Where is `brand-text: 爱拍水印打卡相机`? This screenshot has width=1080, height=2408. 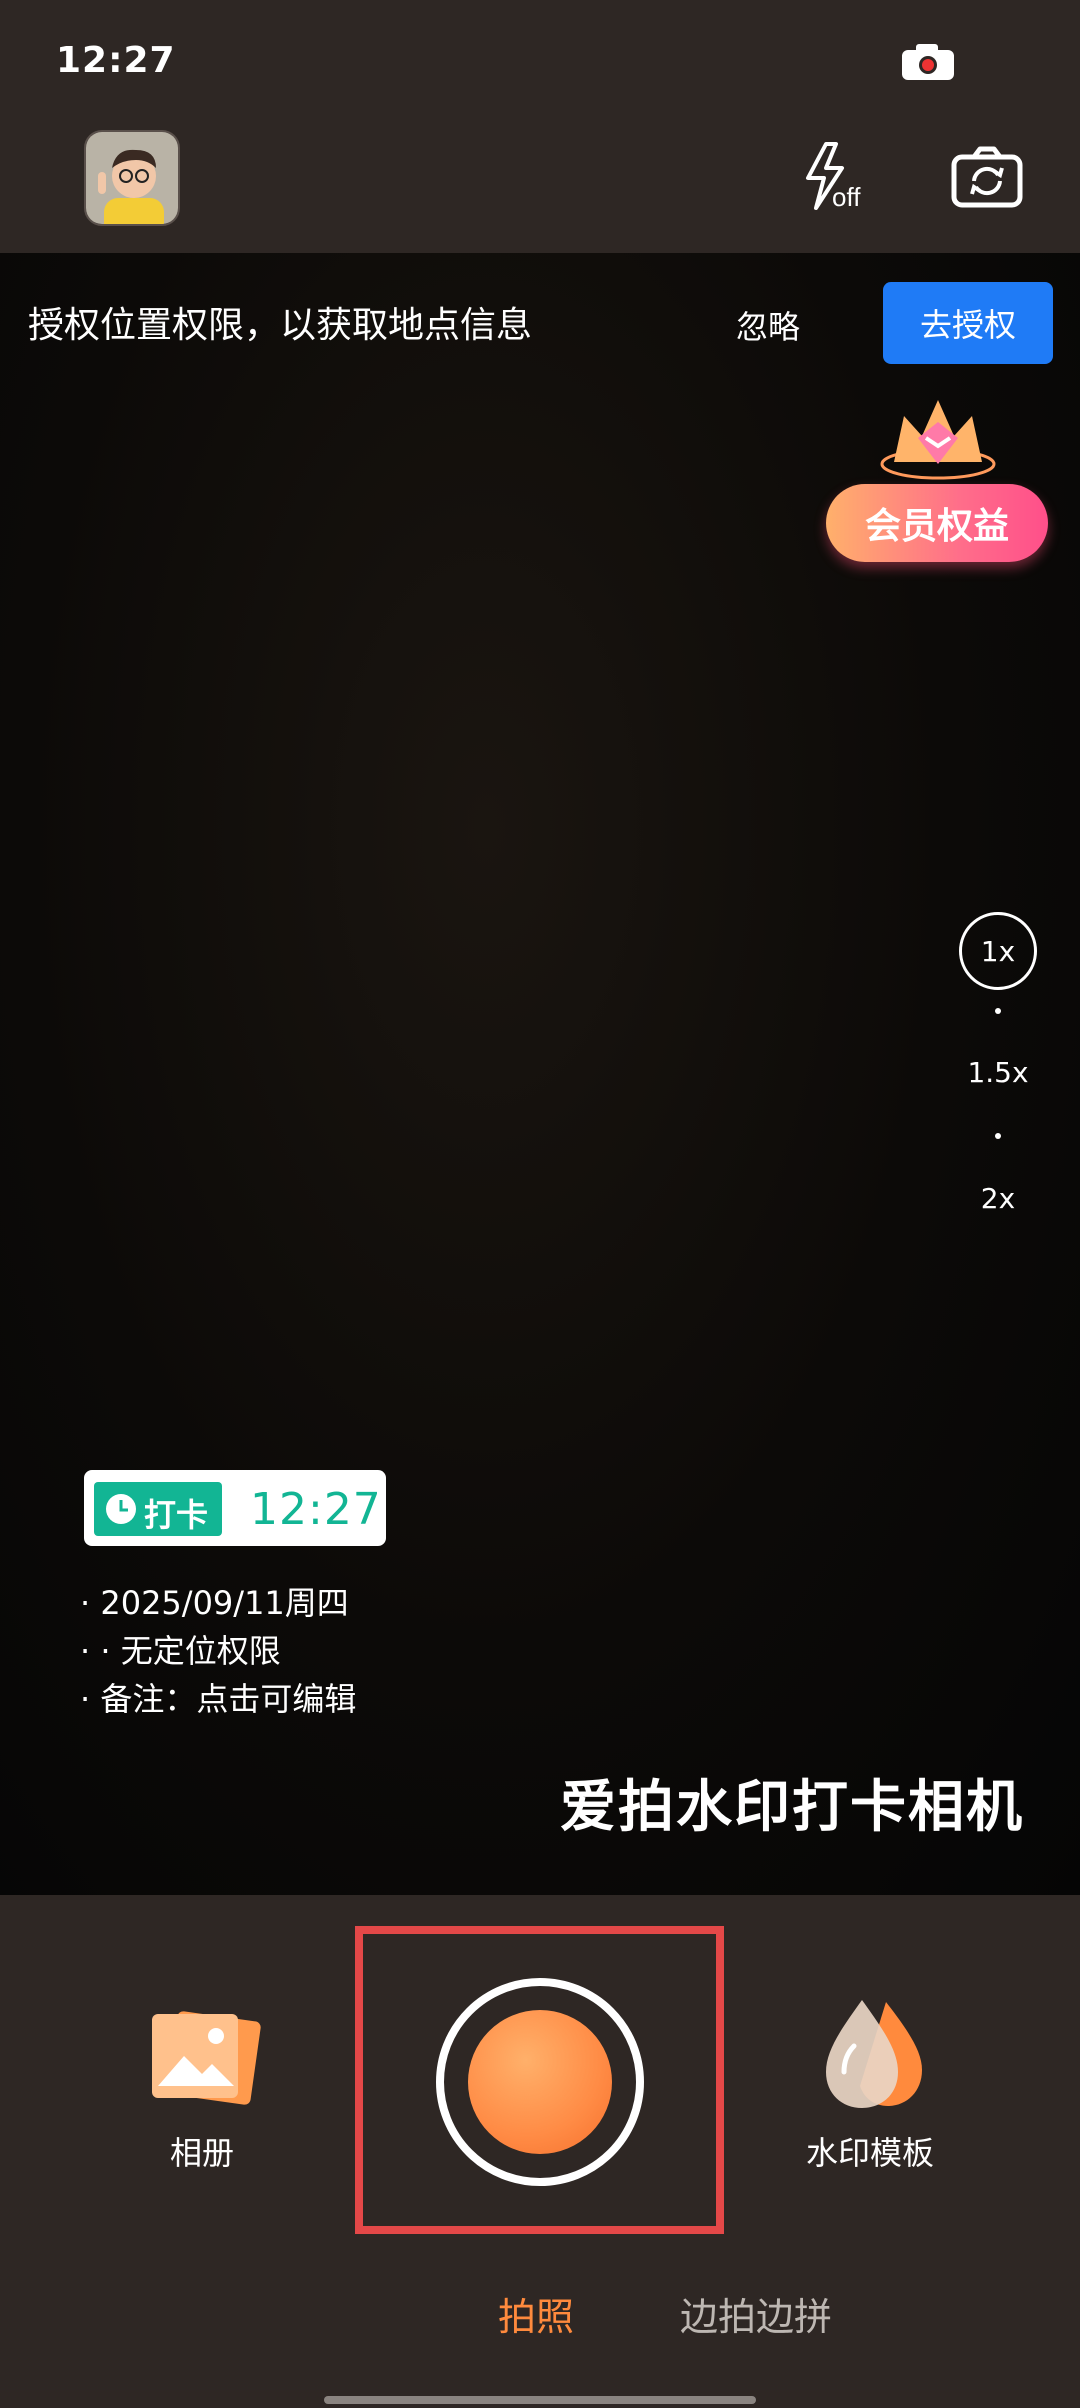 brand-text: 爱拍水印打卡相机 is located at coordinates (792, 1807).